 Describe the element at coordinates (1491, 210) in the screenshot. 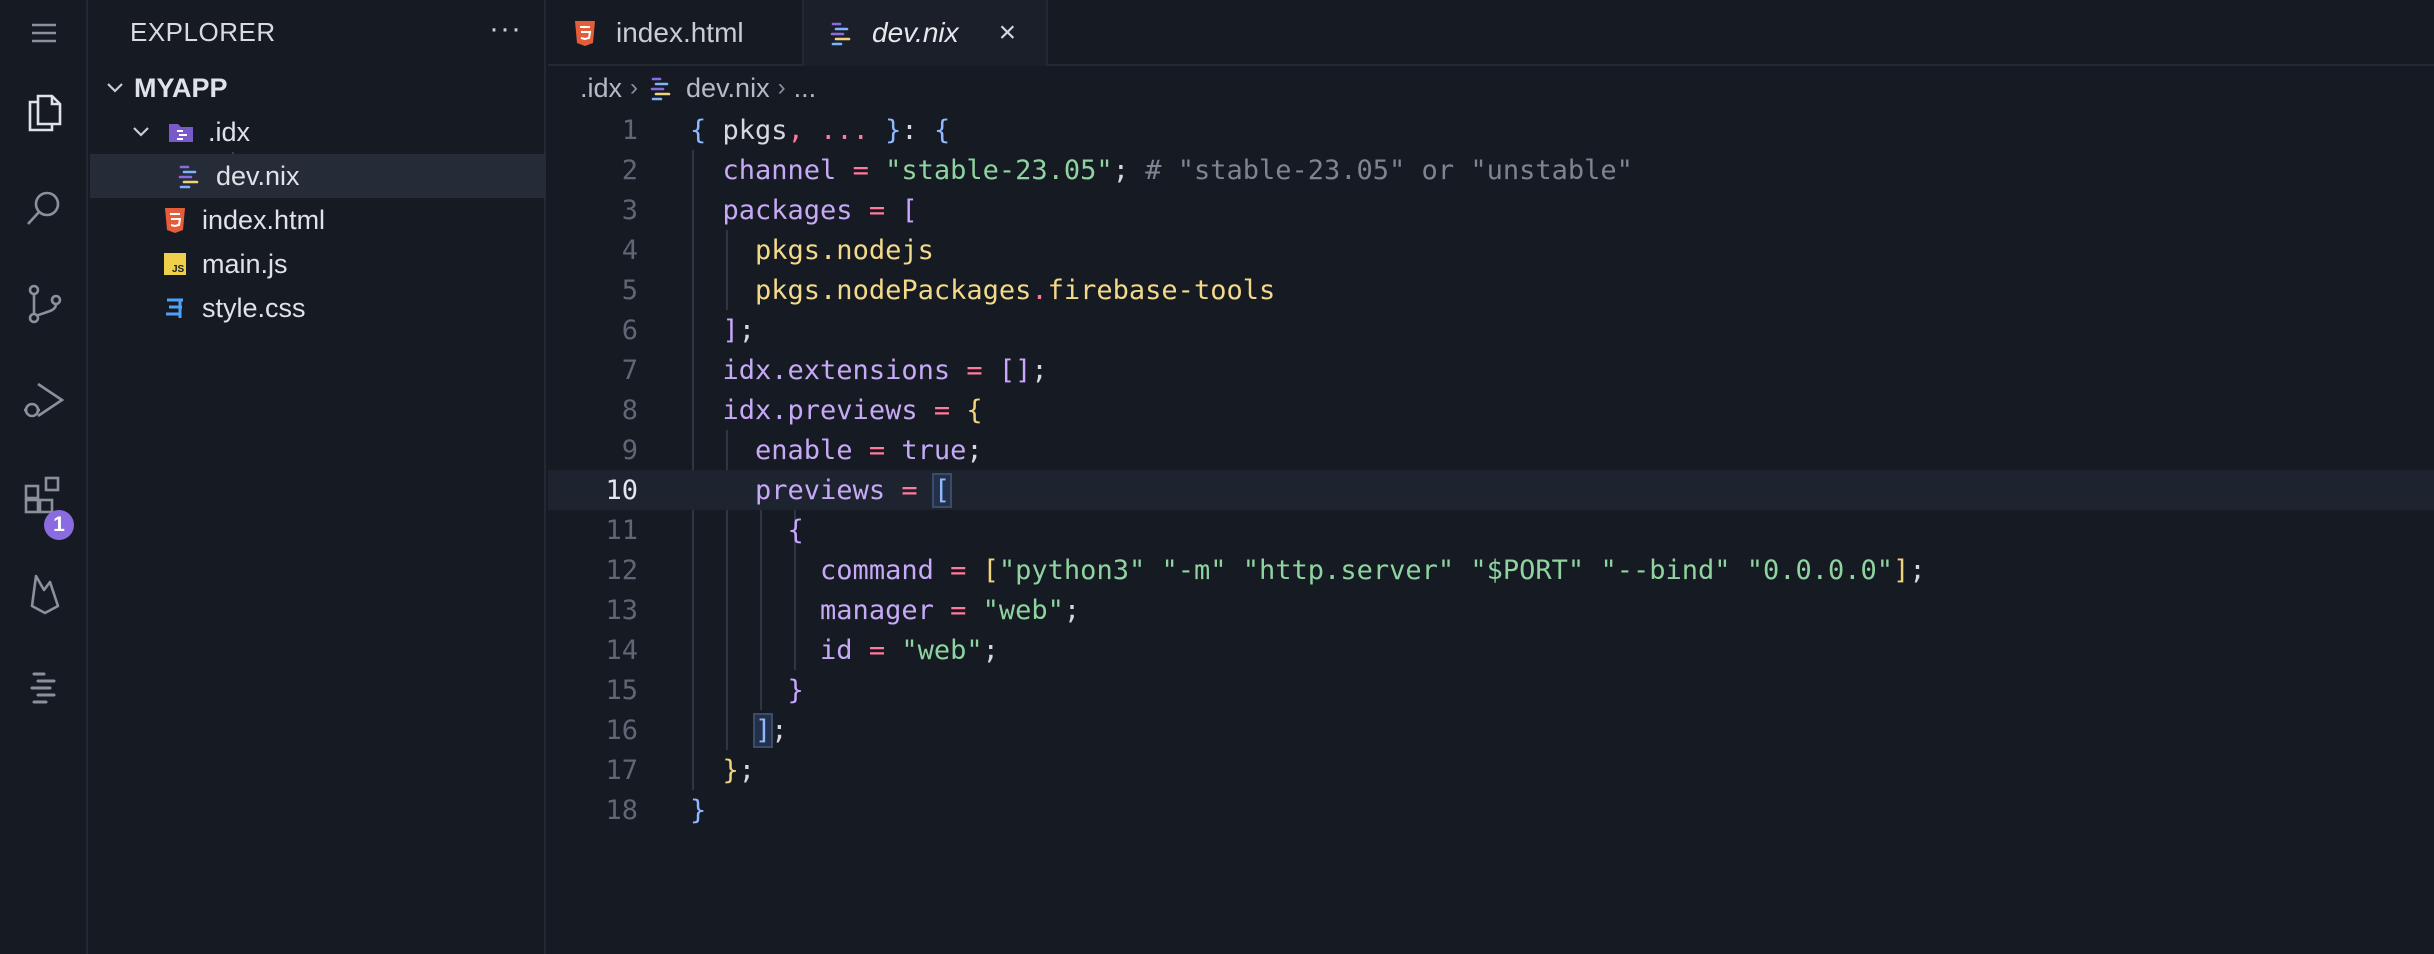

I see `code-line: 3 packages = [` at that location.